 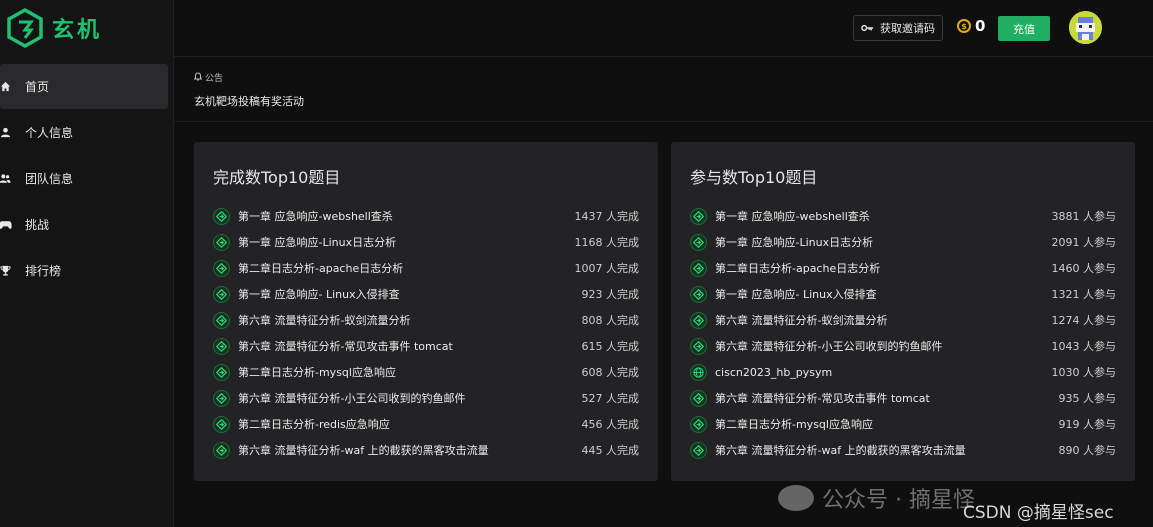 I want to click on sidebar-item-home: 首页, so click(x=84, y=86).